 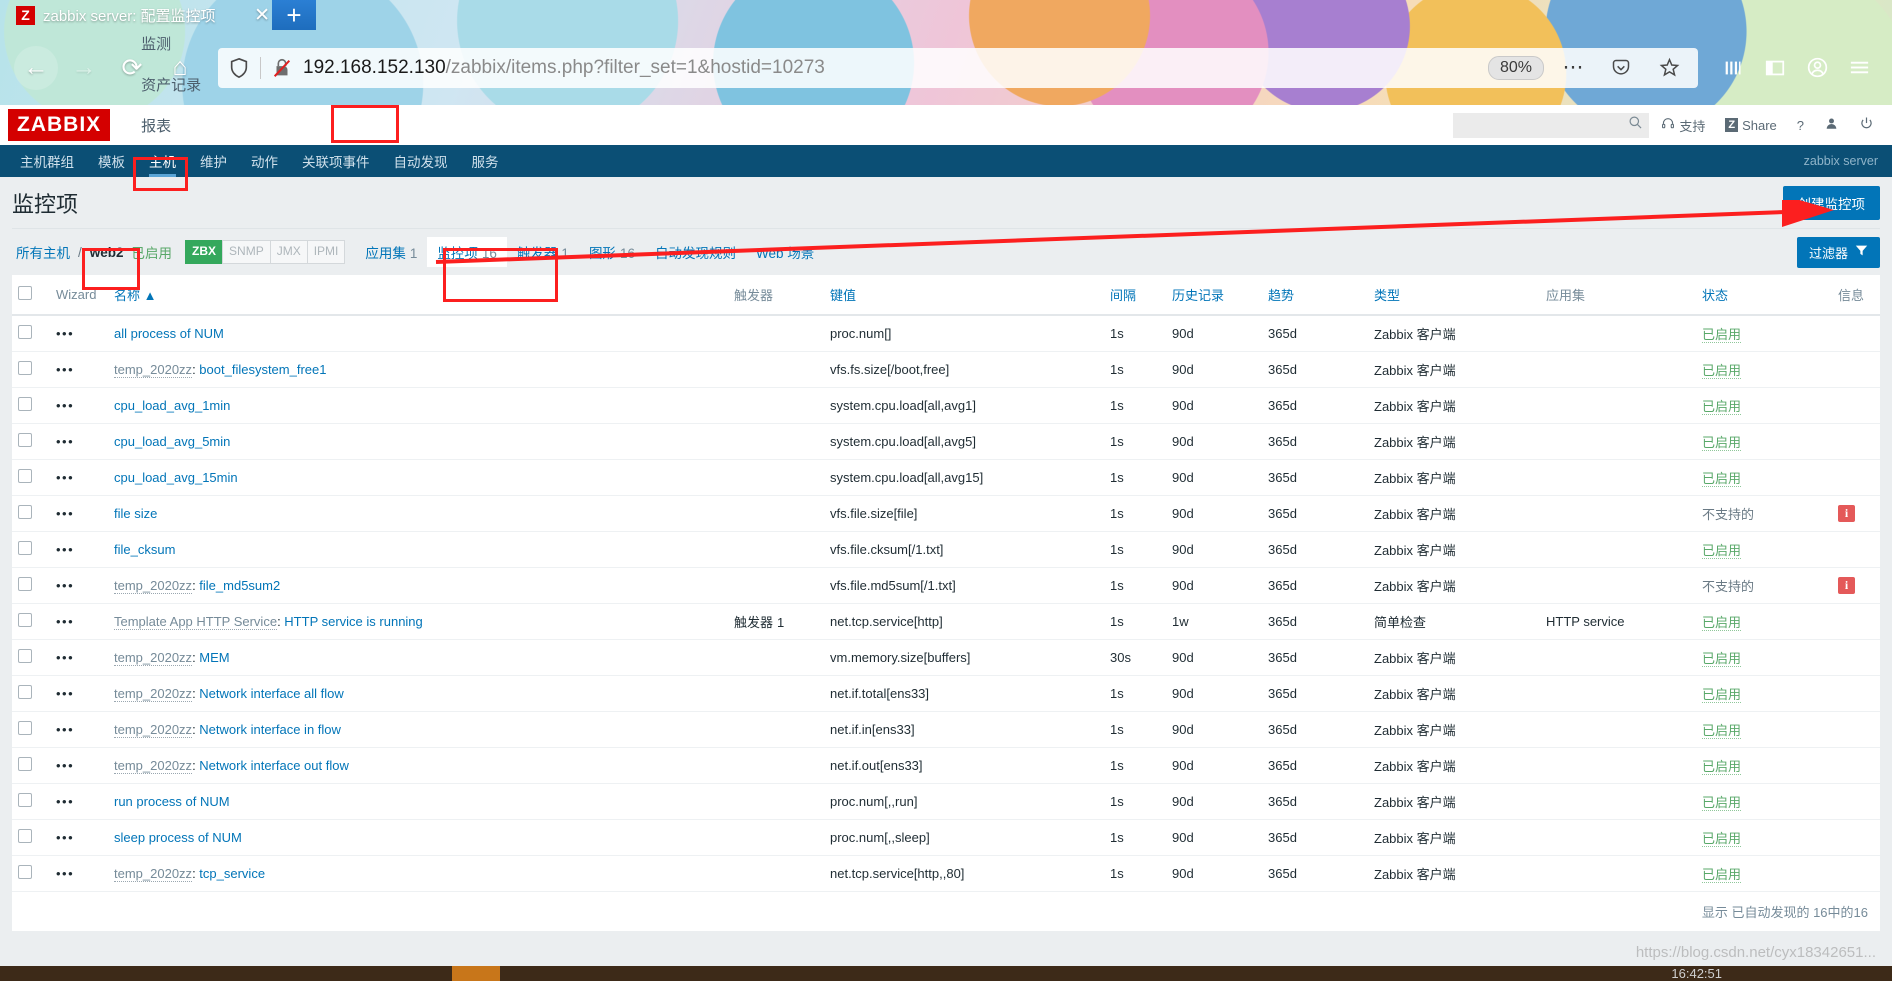 What do you see at coordinates (172, 405) in the screenshot?
I see `item-name-link: cpu_load_avg_1min` at bounding box center [172, 405].